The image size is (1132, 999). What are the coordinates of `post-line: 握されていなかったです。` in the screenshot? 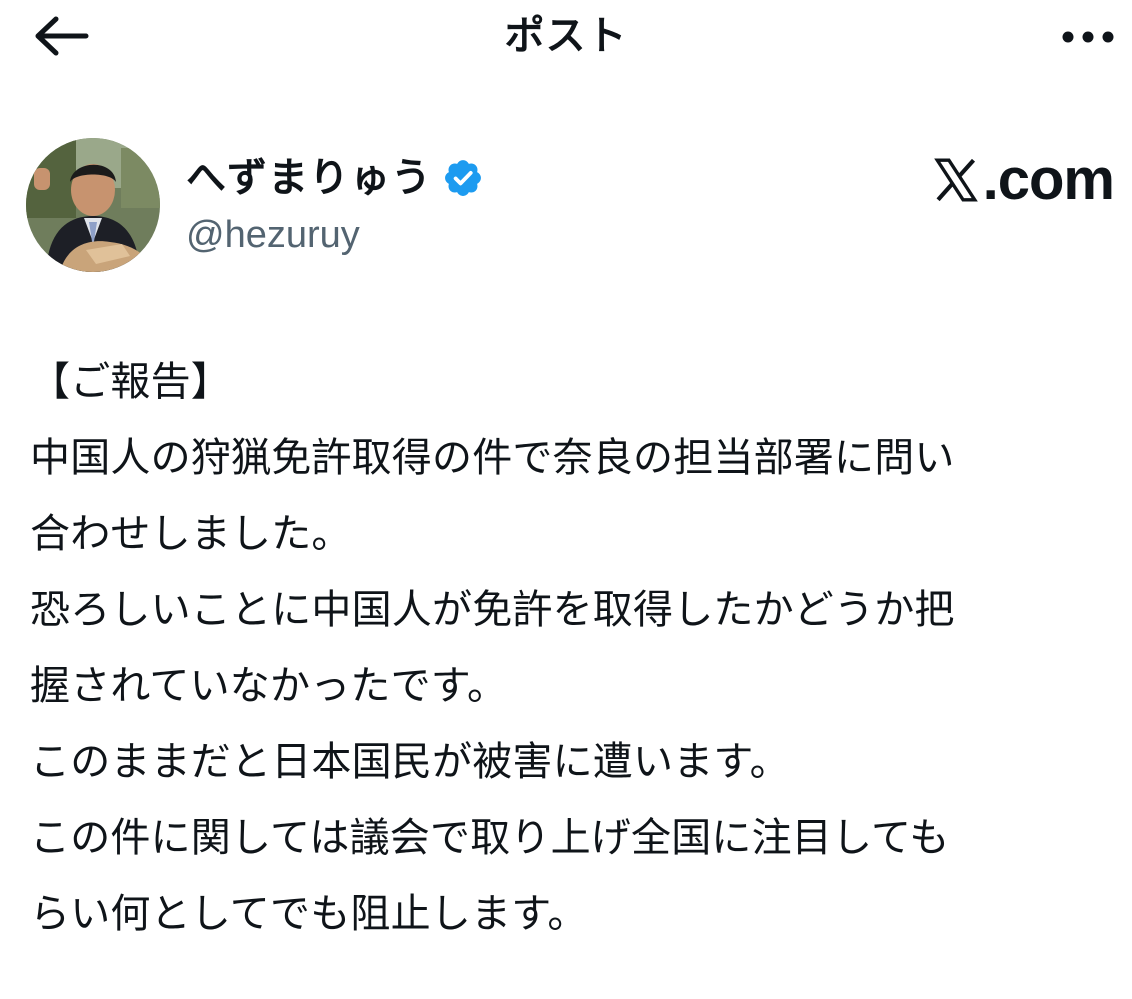 It's located at (269, 686).